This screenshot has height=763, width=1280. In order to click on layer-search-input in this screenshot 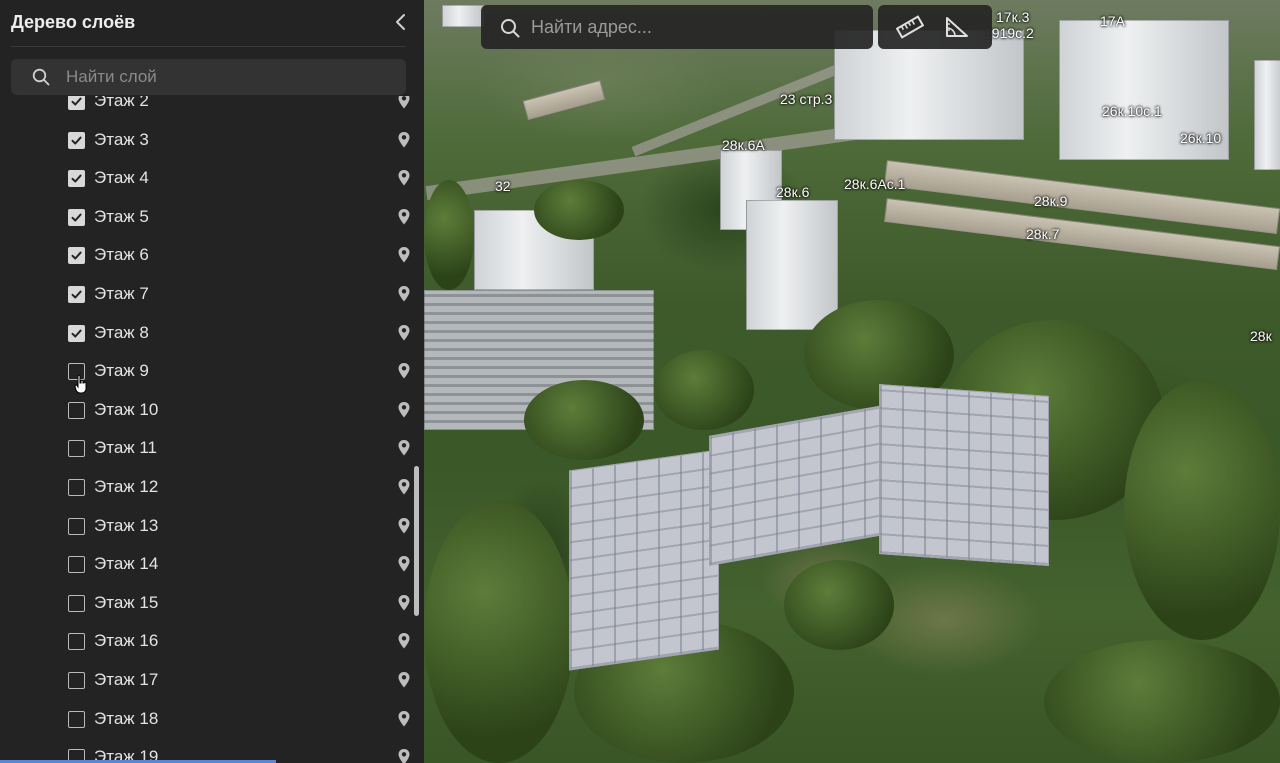, I will do `click(231, 77)`.